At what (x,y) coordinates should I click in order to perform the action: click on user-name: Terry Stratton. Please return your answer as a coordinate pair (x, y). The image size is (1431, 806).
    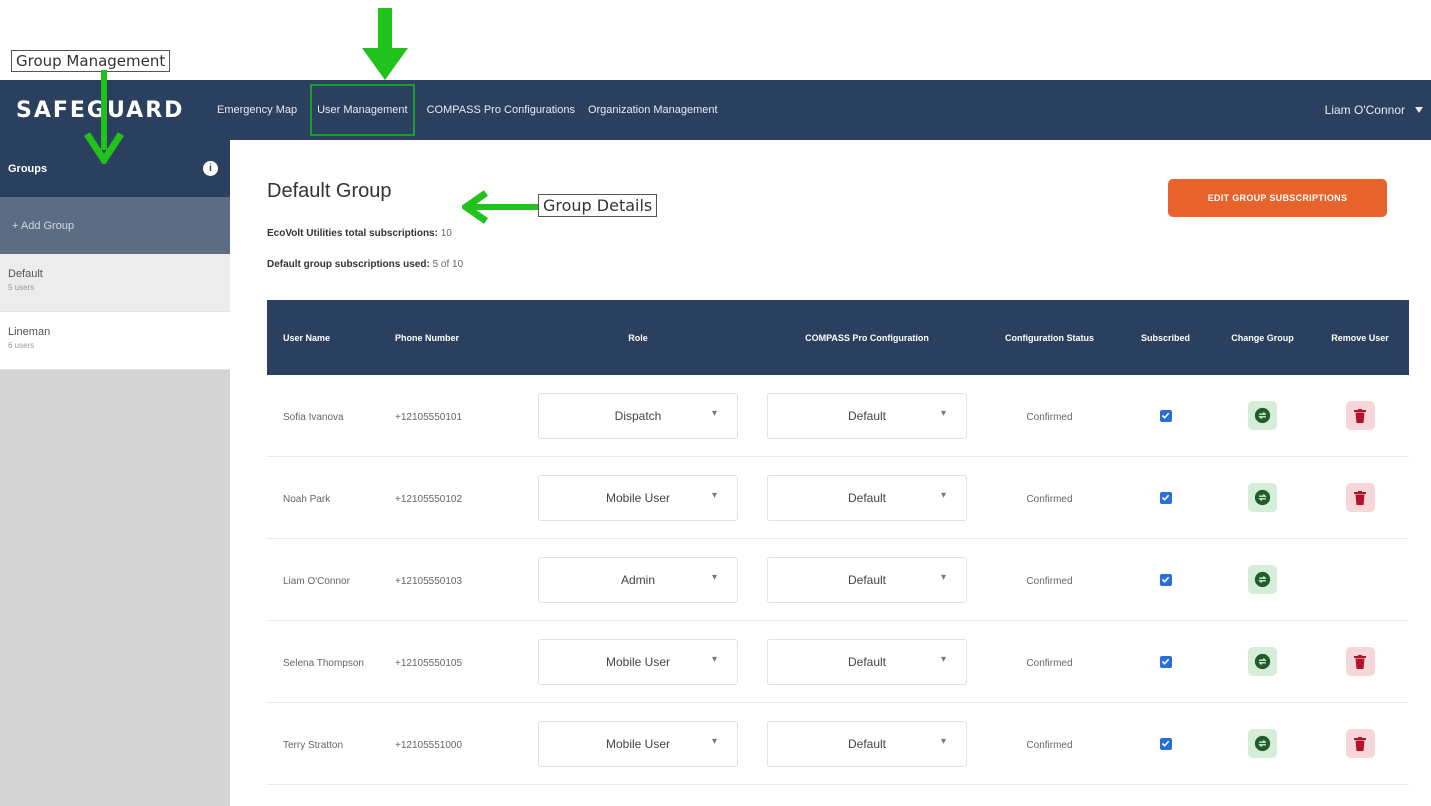
    Looking at the image, I should click on (313, 745).